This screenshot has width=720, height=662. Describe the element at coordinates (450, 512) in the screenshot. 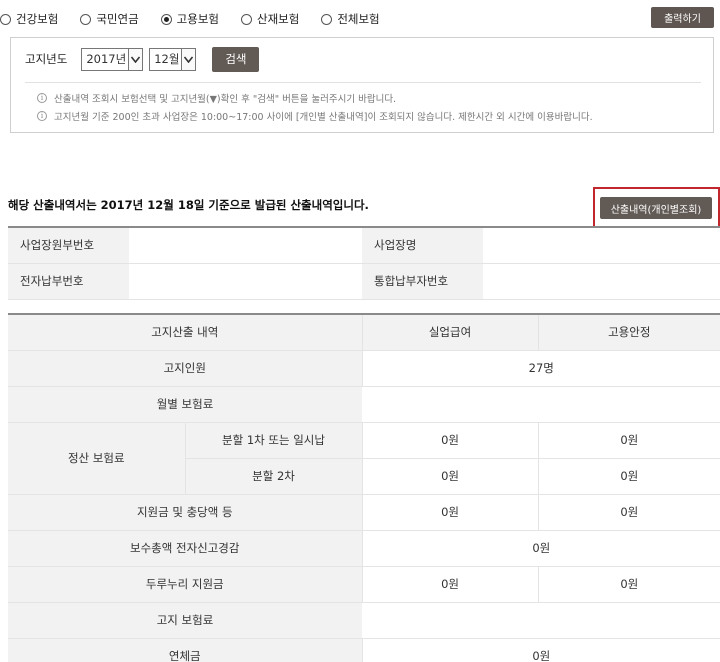

I see `subsidy-col1: 0원` at that location.